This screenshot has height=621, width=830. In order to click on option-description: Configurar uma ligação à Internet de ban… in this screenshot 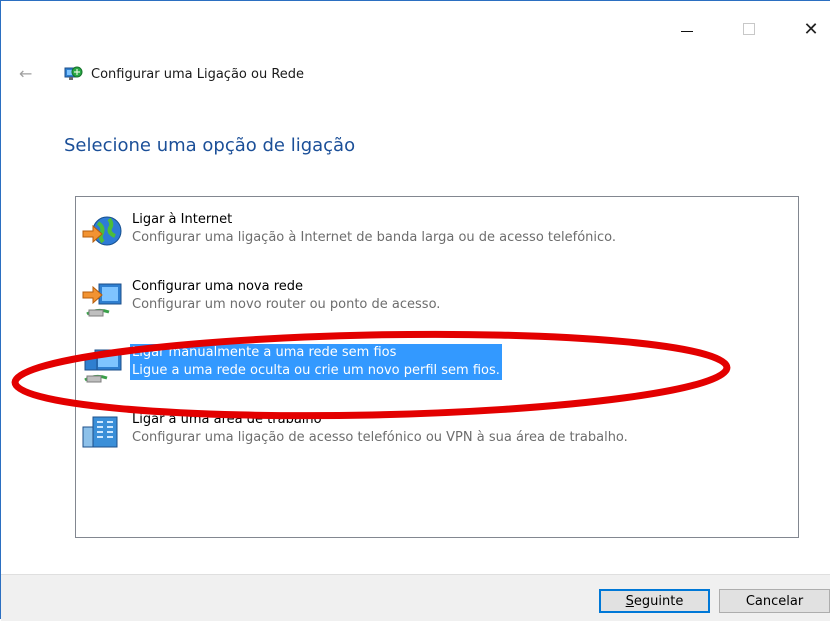, I will do `click(374, 237)`.